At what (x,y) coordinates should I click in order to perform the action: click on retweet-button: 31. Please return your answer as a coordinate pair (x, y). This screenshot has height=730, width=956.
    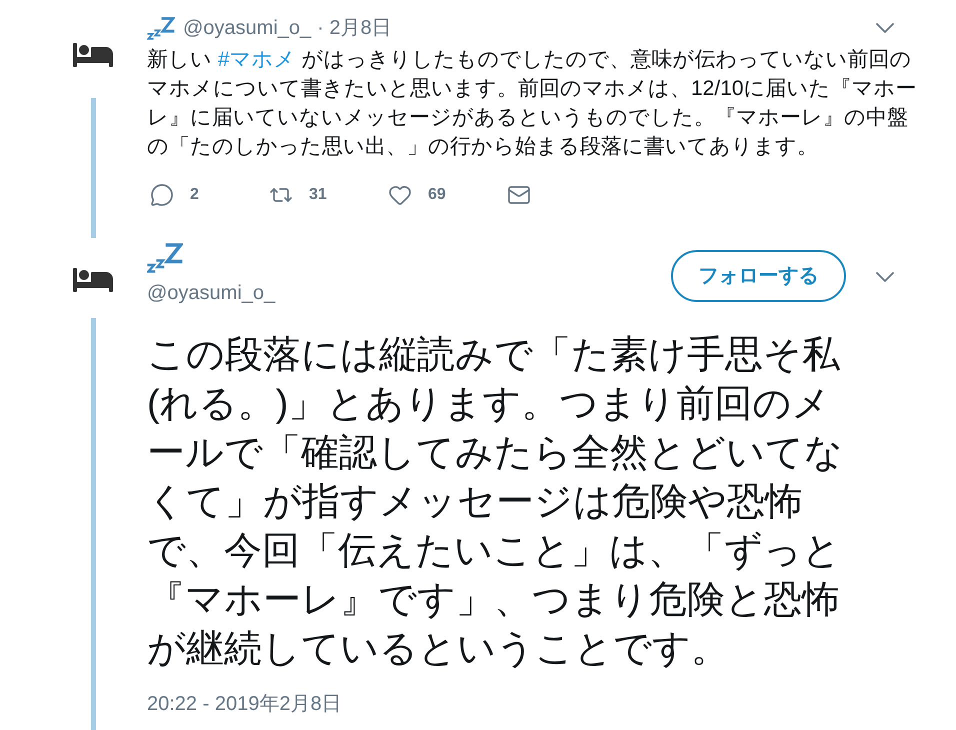
    Looking at the image, I should click on (298, 195).